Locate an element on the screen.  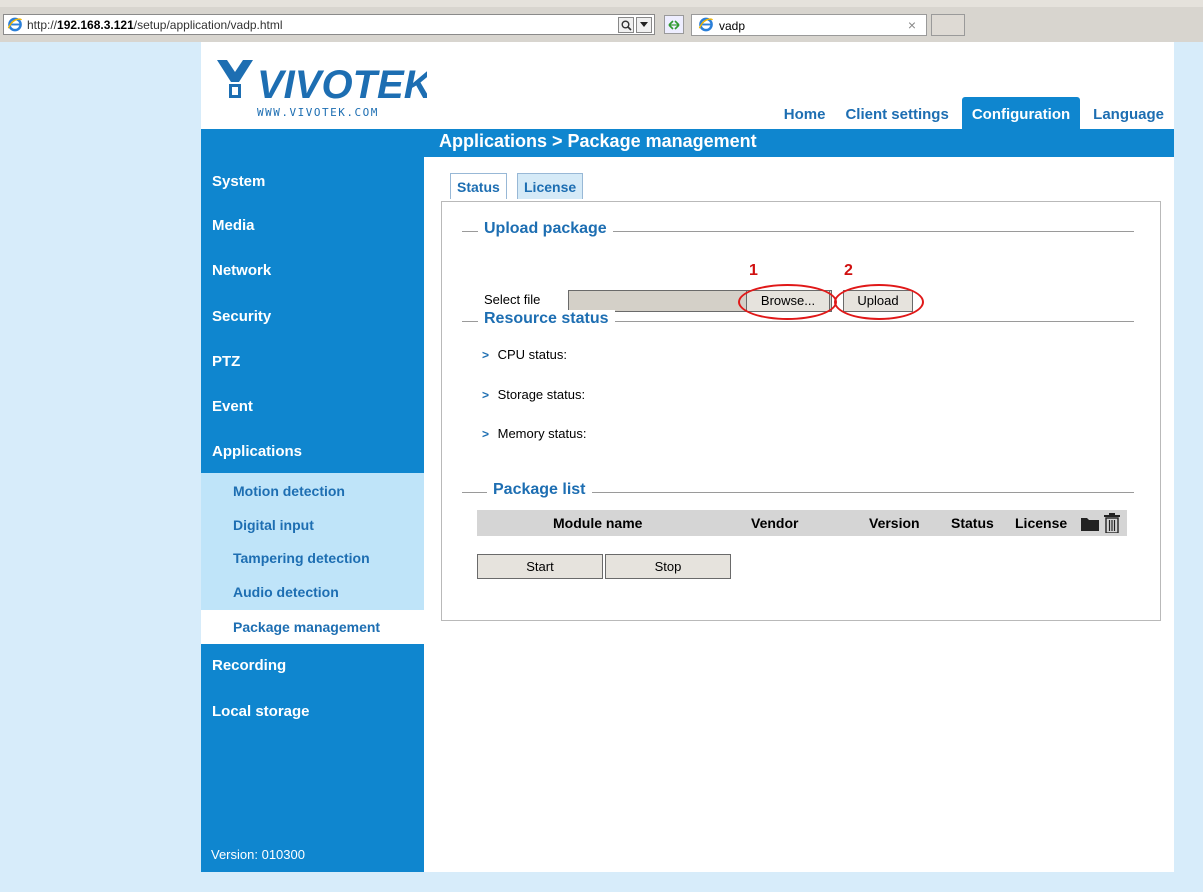
breadcrumb-bar: Applications > Package management is located at coordinates (687, 143).